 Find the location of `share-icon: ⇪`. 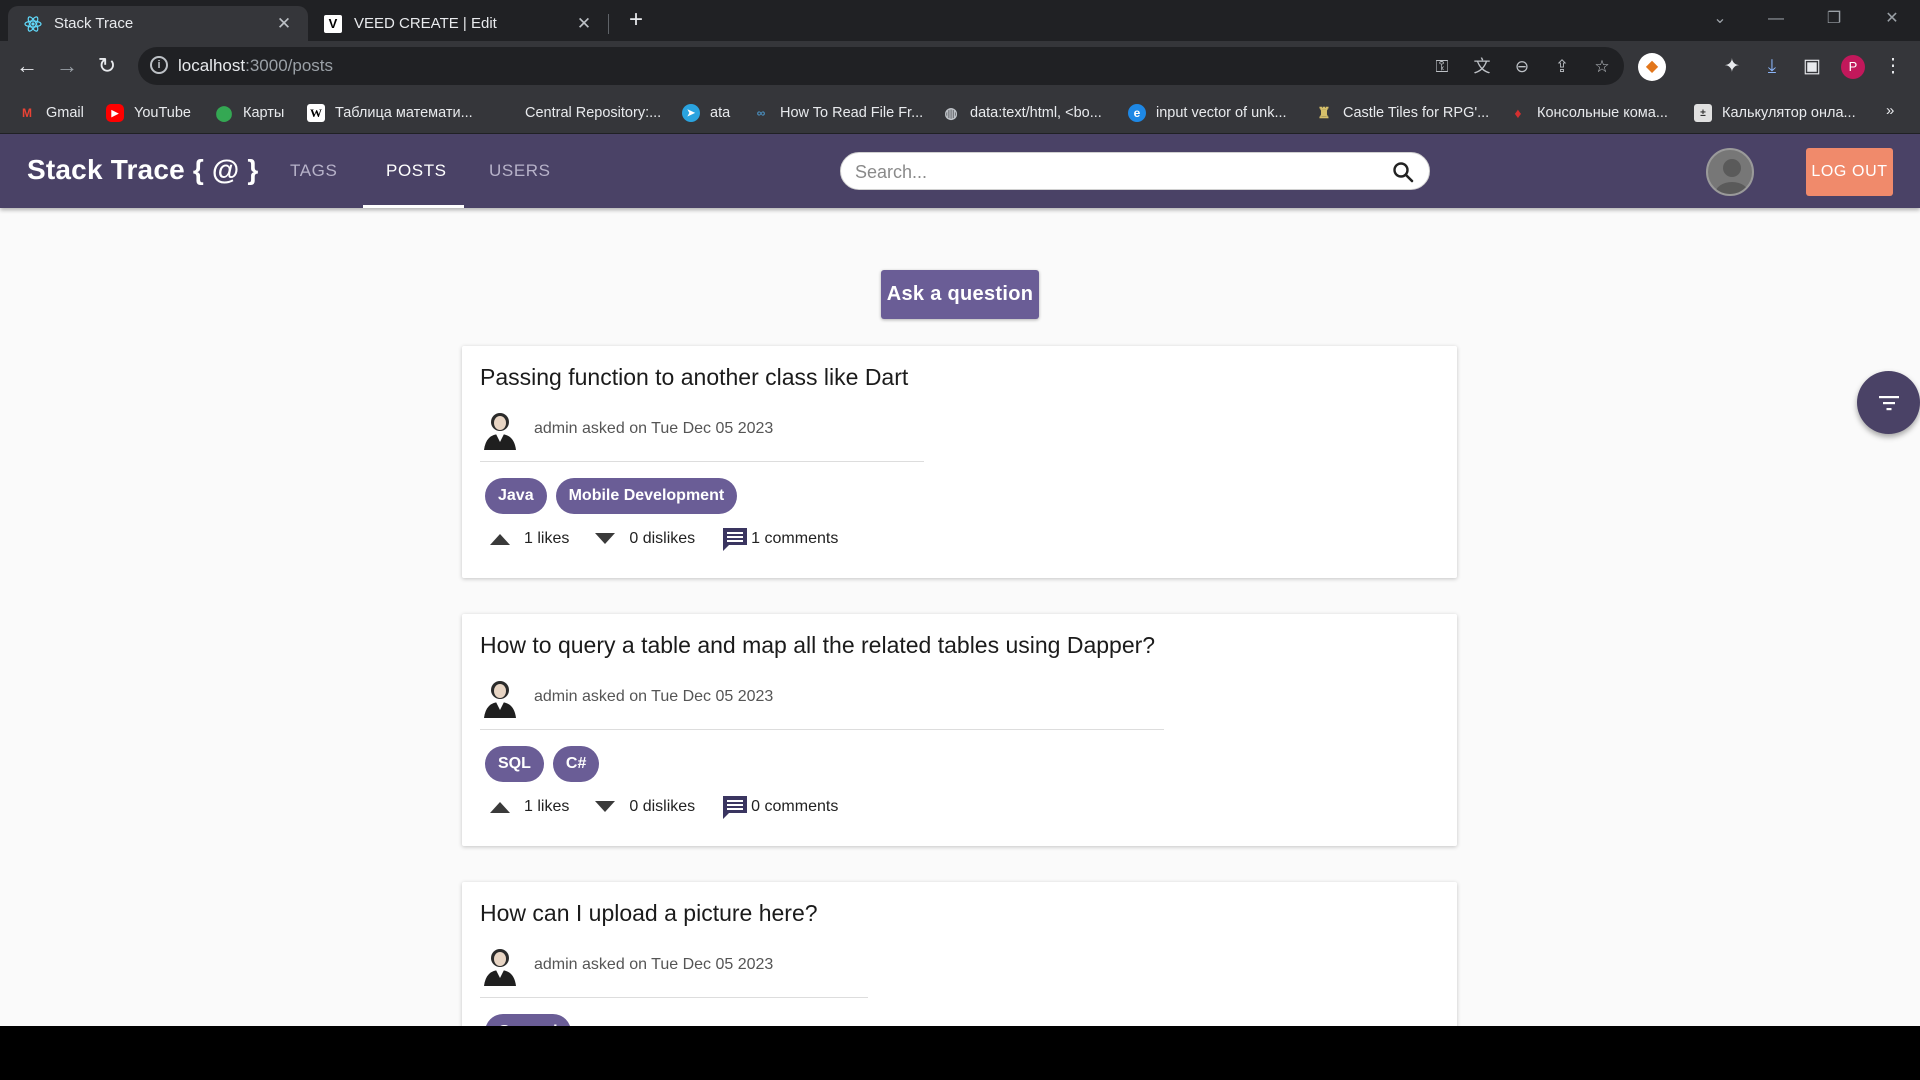

share-icon: ⇪ is located at coordinates (1562, 67).